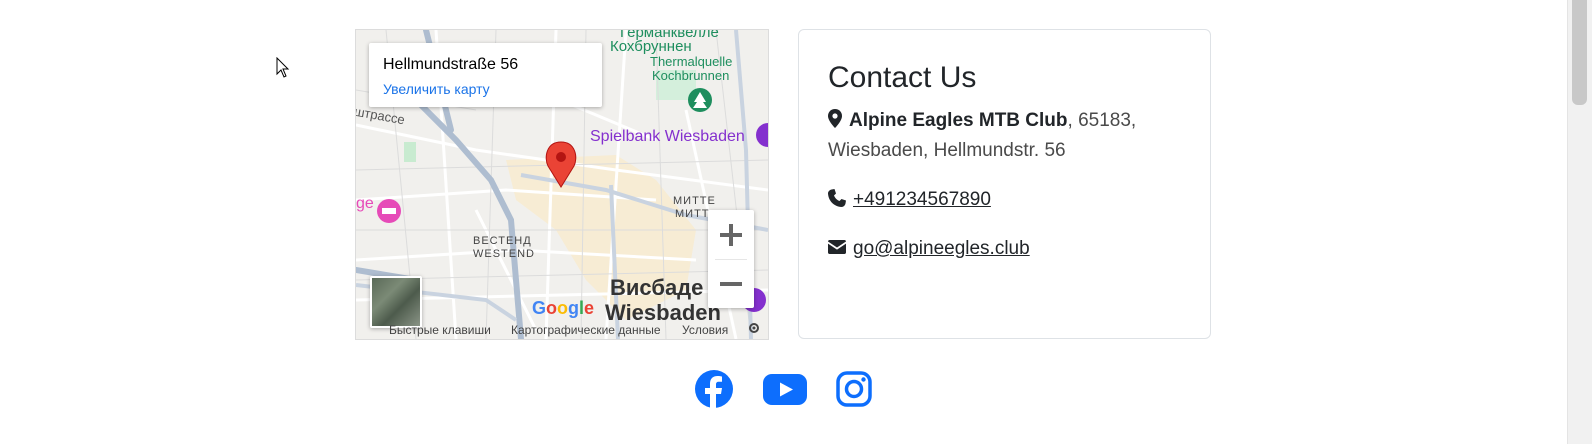  I want to click on facebook-icon, so click(714, 389).